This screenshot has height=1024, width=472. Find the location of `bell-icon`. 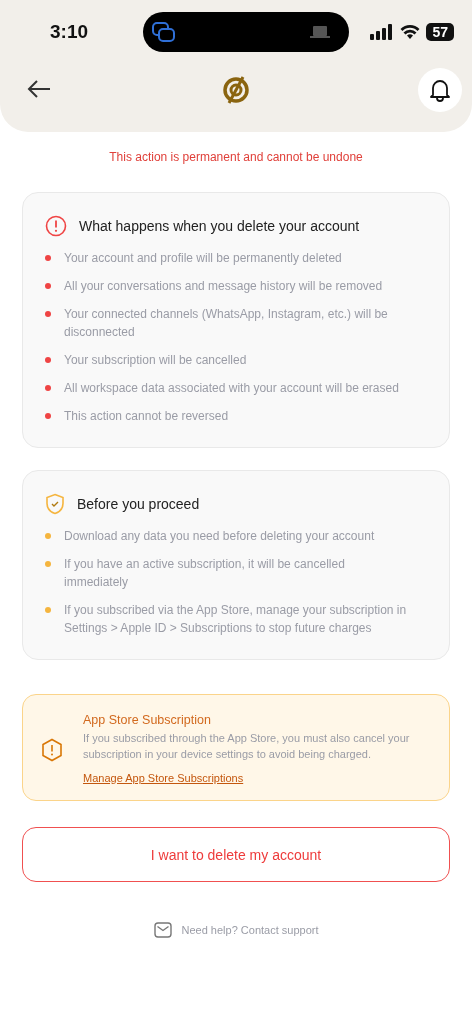

bell-icon is located at coordinates (440, 90).